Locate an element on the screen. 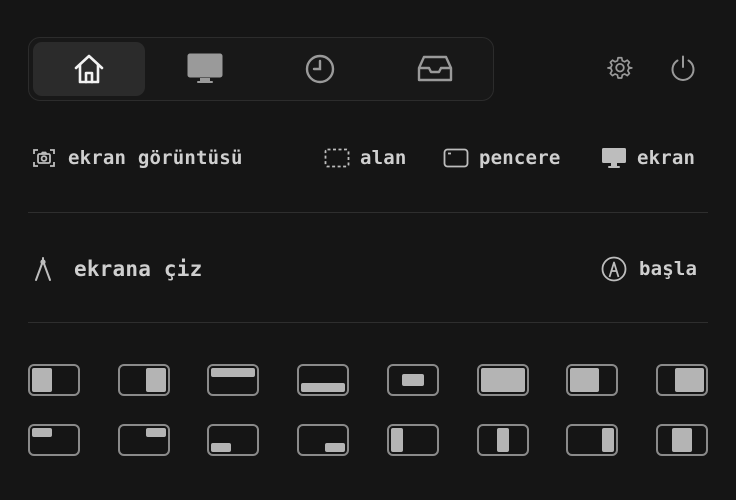  dashed-area-icon is located at coordinates (342, 158).